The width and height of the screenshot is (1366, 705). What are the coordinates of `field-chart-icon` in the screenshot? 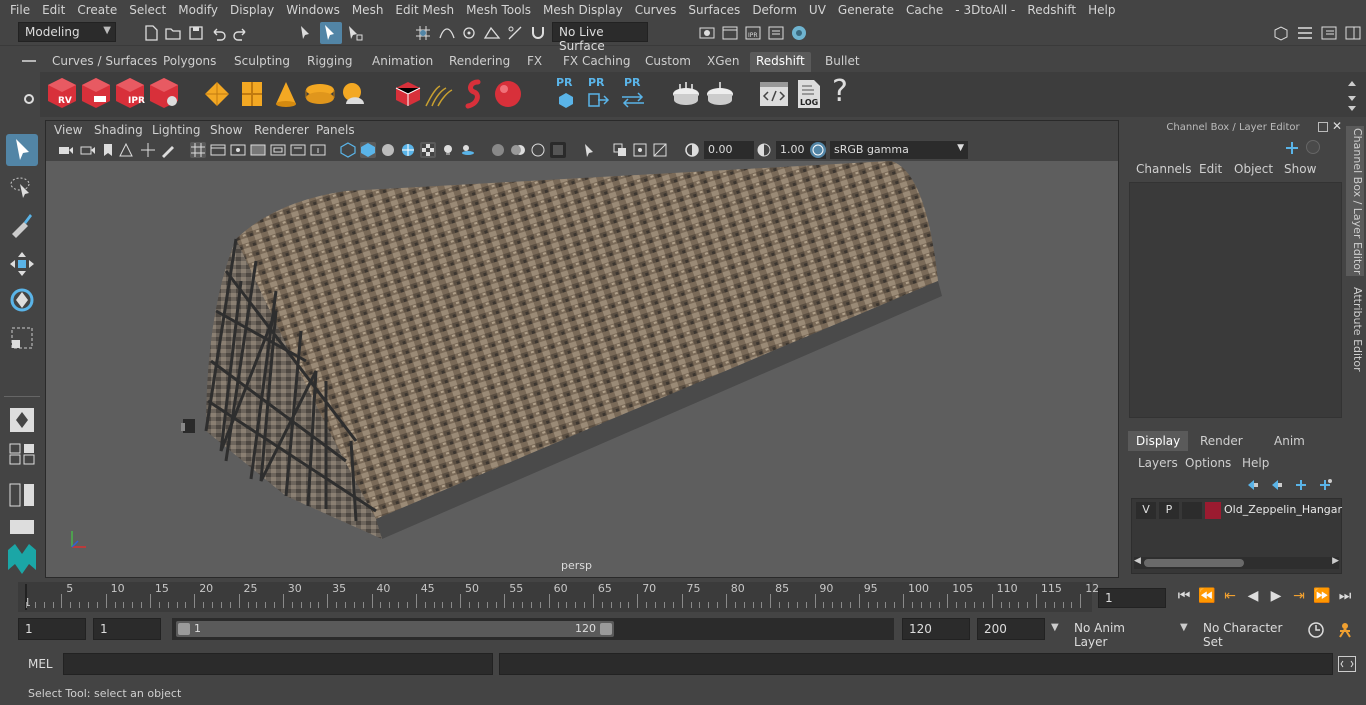 It's located at (278, 150).